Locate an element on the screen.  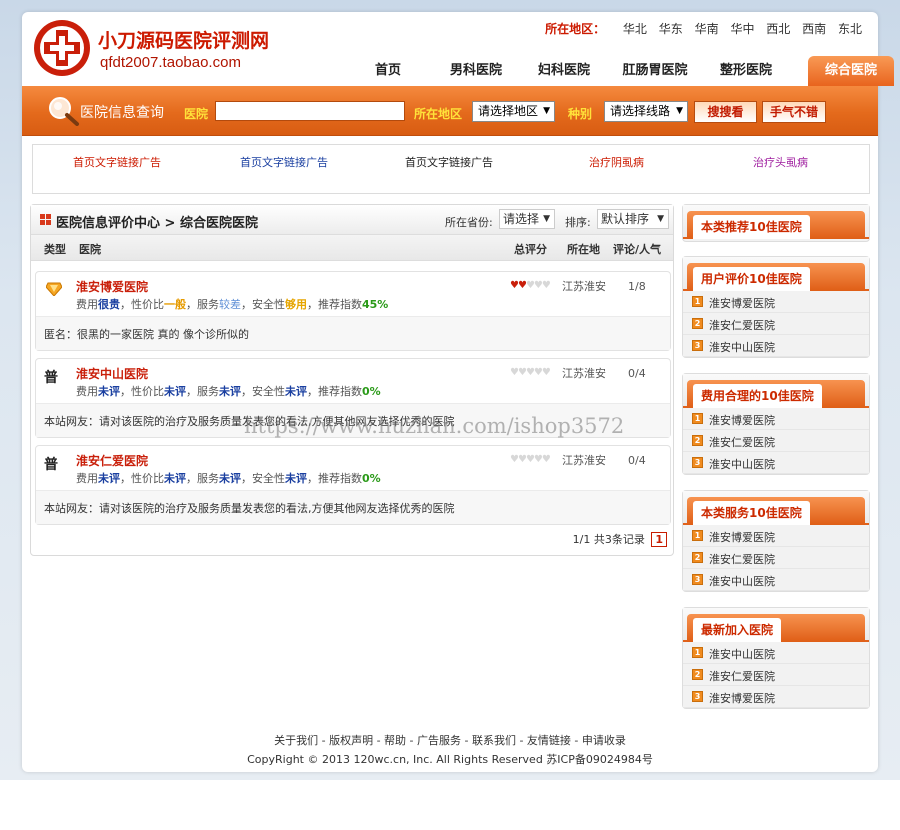
col-type: 类型 is located at coordinates (55, 249).